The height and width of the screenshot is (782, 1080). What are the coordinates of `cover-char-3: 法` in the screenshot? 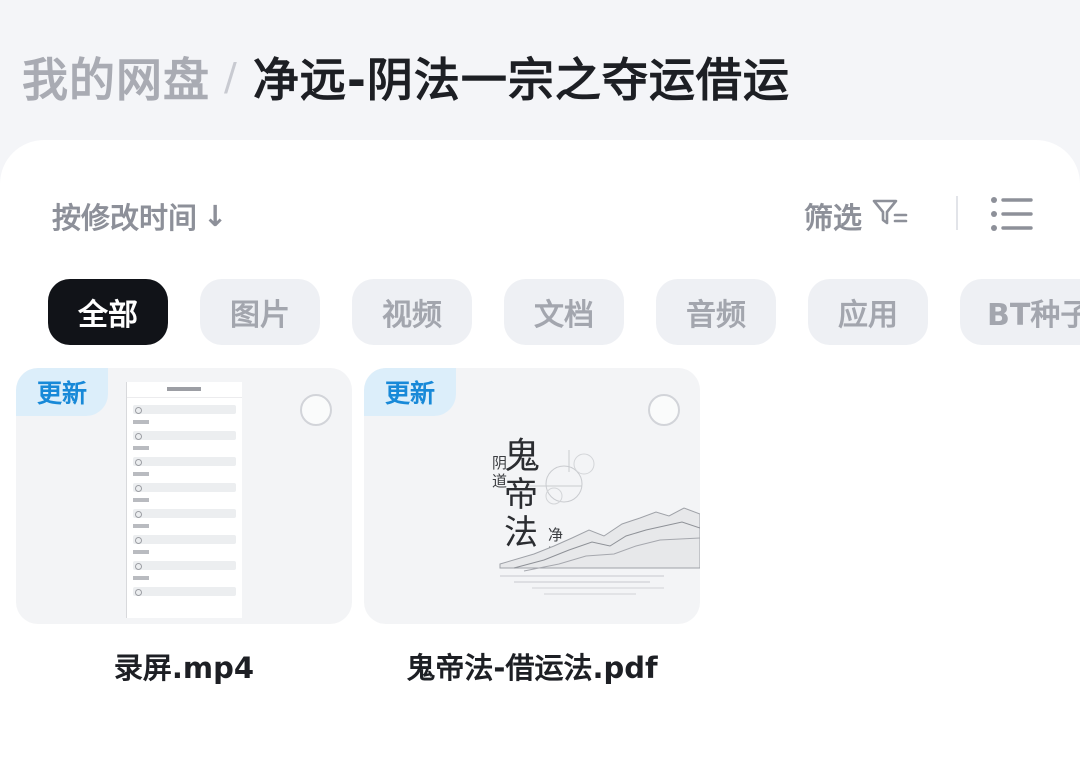 It's located at (521, 533).